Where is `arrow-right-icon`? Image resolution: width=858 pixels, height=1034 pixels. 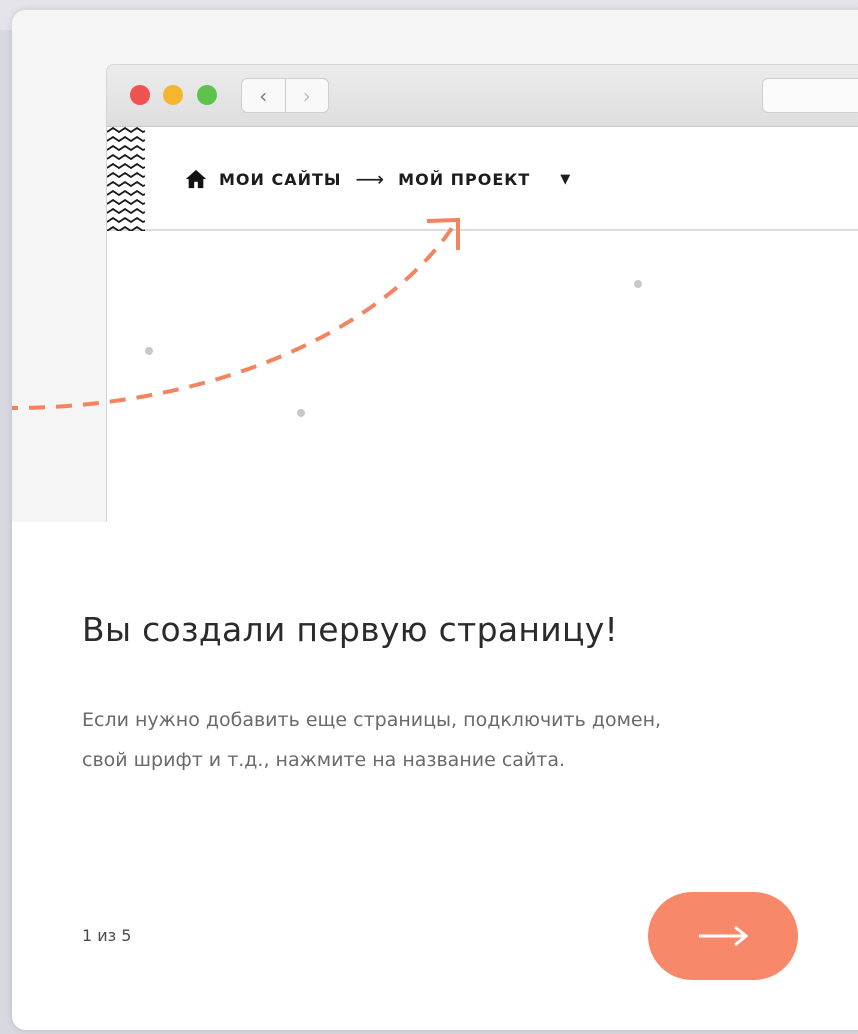 arrow-right-icon is located at coordinates (724, 936).